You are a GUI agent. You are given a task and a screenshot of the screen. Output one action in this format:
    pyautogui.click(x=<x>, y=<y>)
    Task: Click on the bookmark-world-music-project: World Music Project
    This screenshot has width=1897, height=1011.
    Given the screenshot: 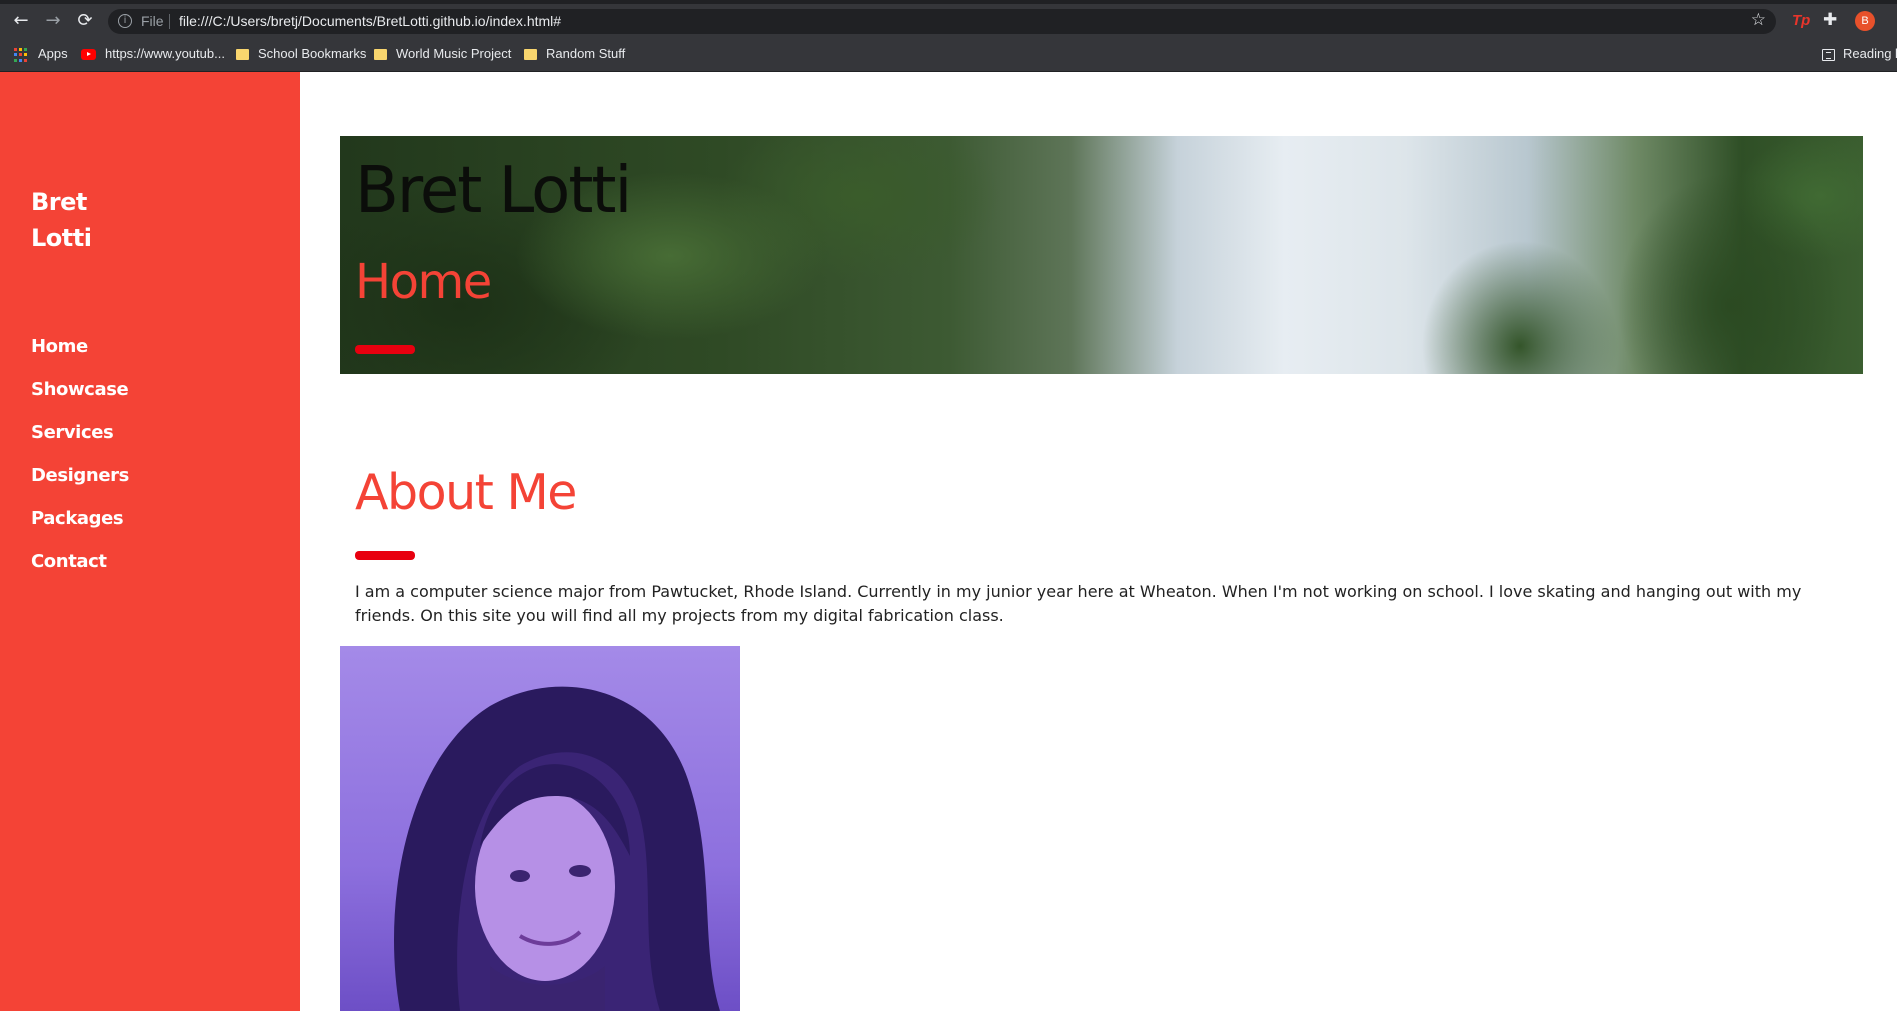 What is the action you would take?
    pyautogui.click(x=453, y=53)
    